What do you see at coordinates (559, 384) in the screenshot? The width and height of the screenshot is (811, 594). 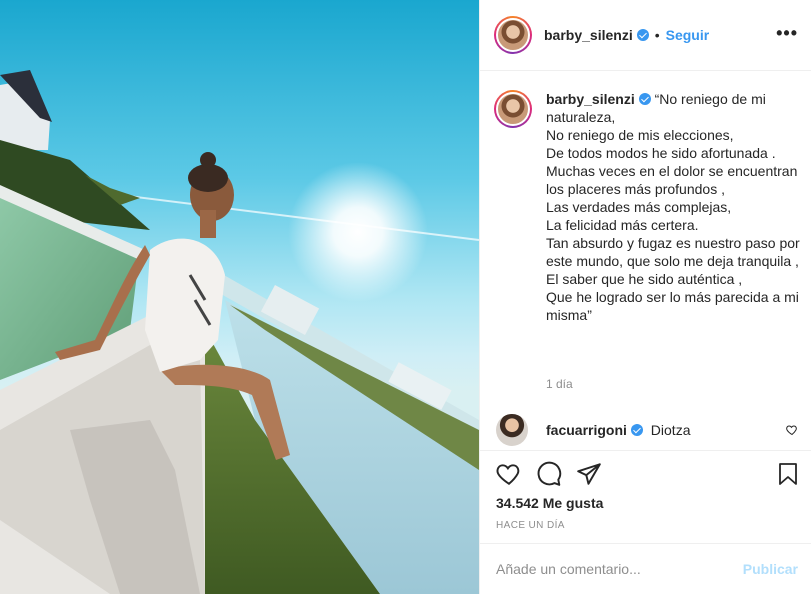 I see `caption-time-ago: 1 día` at bounding box center [559, 384].